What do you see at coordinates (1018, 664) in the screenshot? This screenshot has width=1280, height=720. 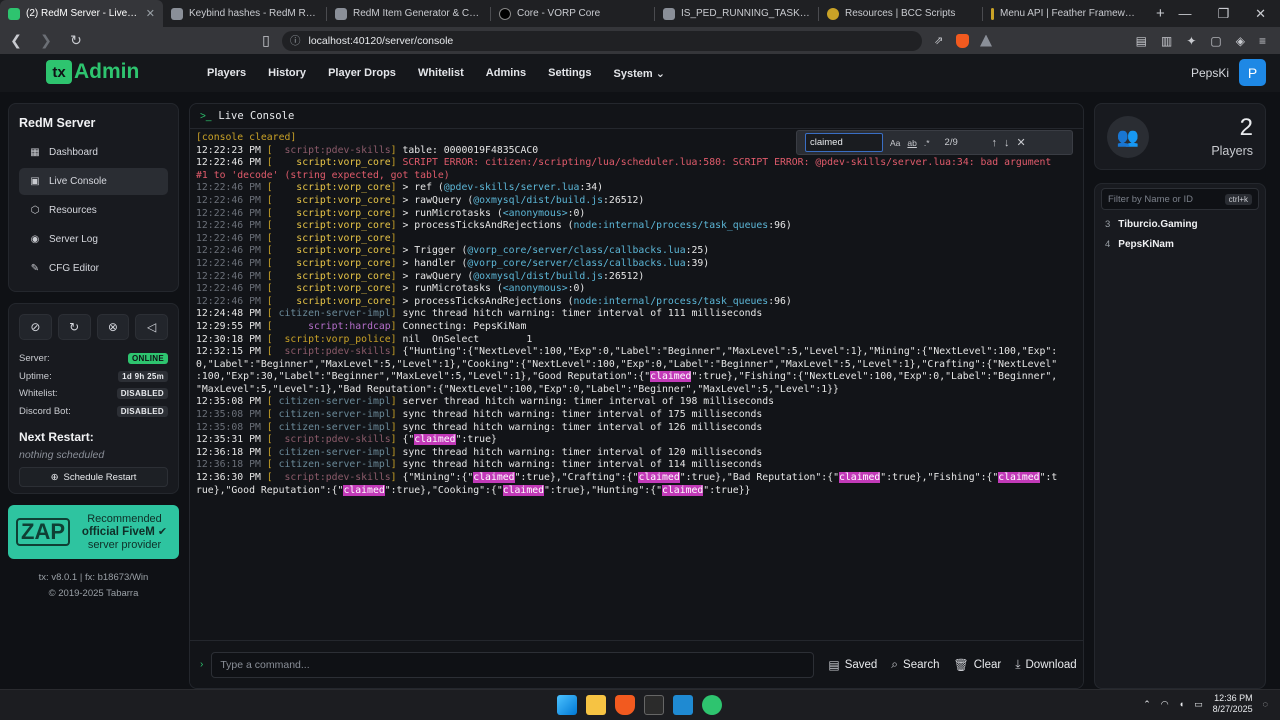 I see `file-download-icon: ⤓` at bounding box center [1018, 664].